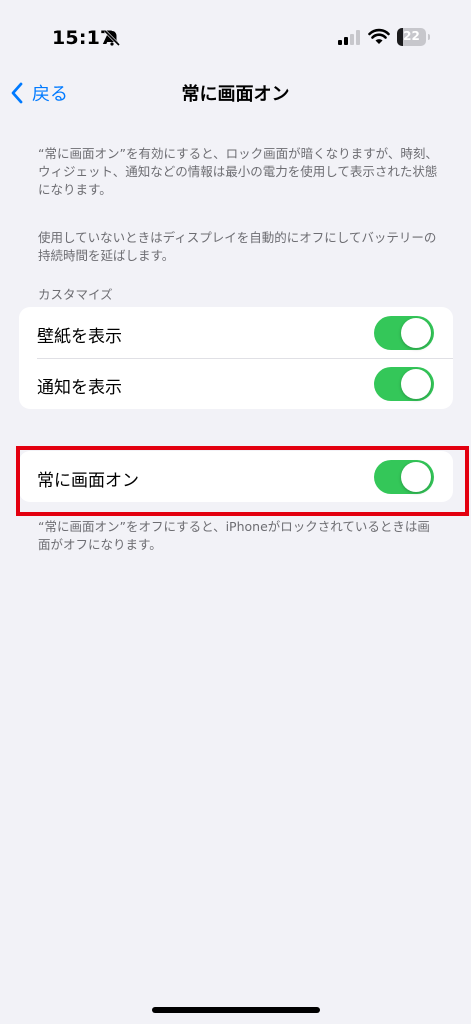 The image size is (471, 1024). Describe the element at coordinates (236, 1010) in the screenshot. I see `home-indicator` at that location.